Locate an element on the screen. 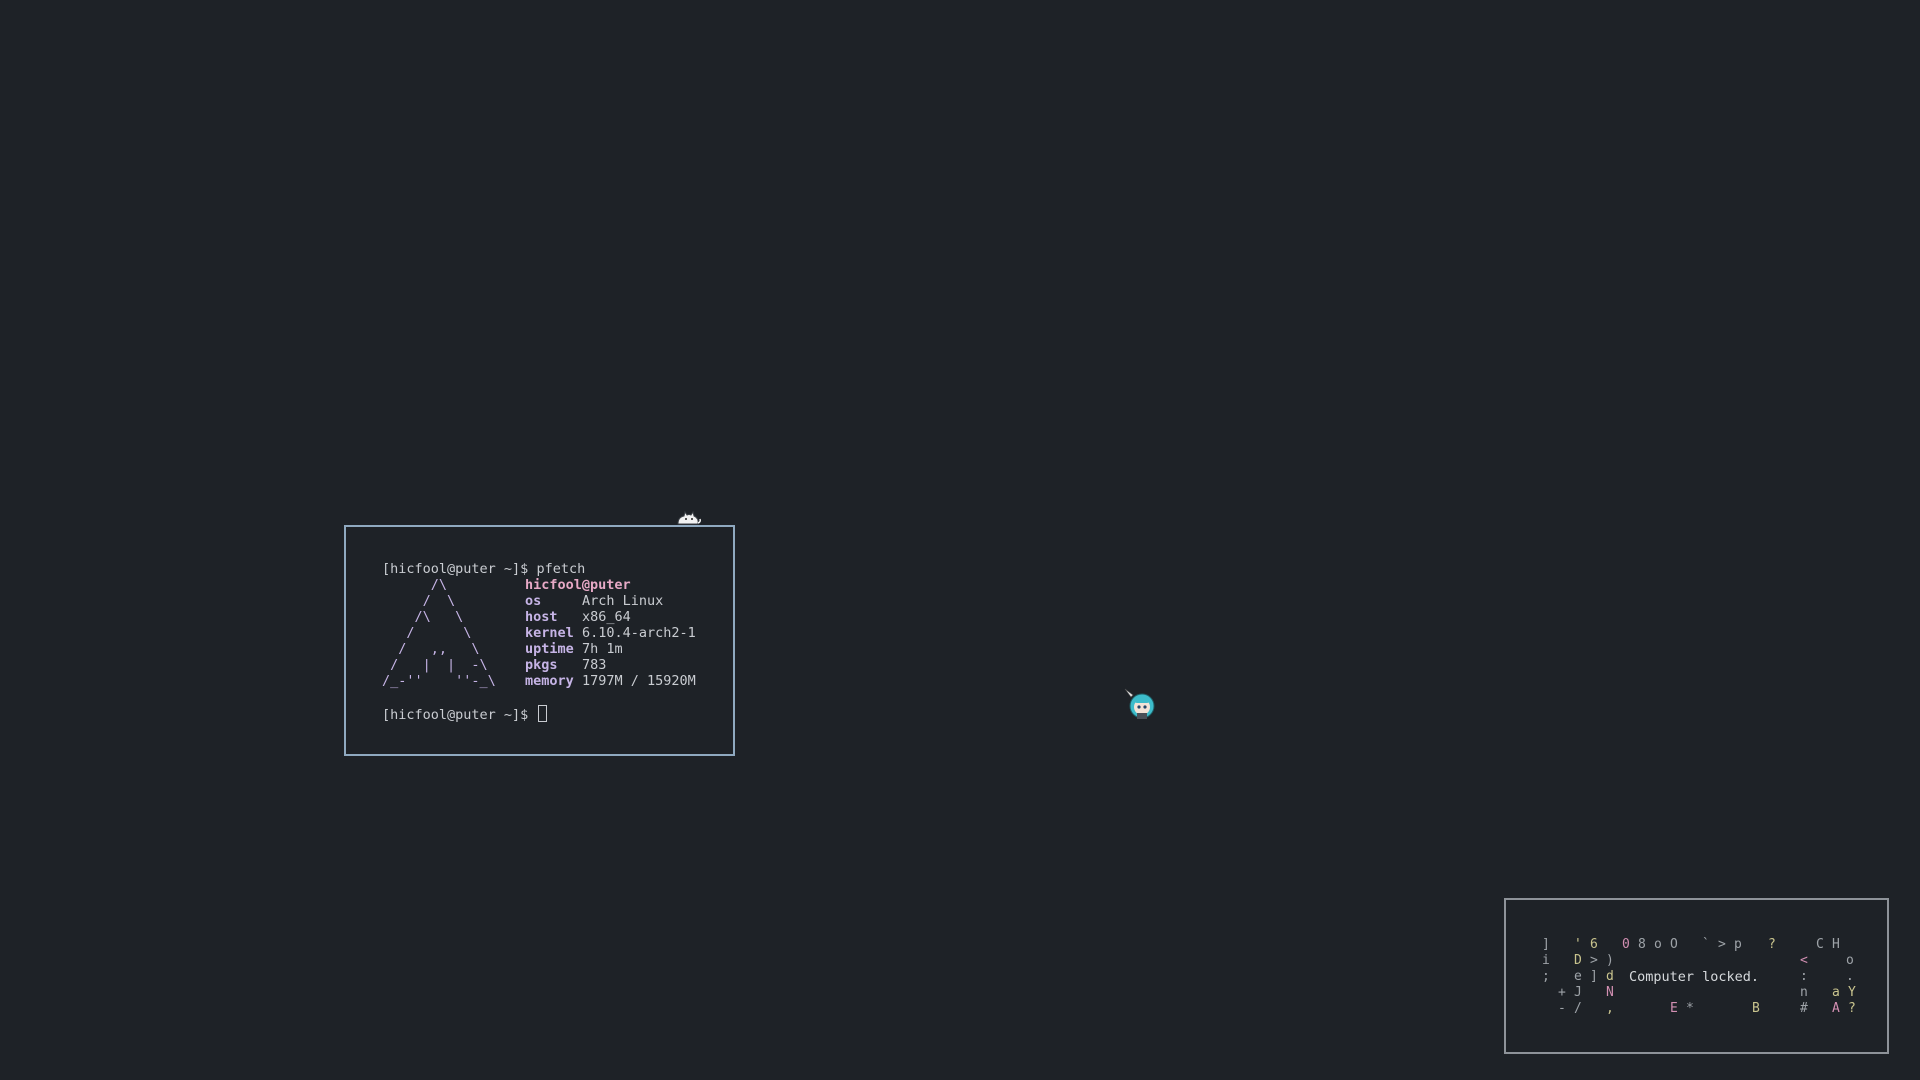  lock-glyph: E is located at coordinates (1674, 1008).